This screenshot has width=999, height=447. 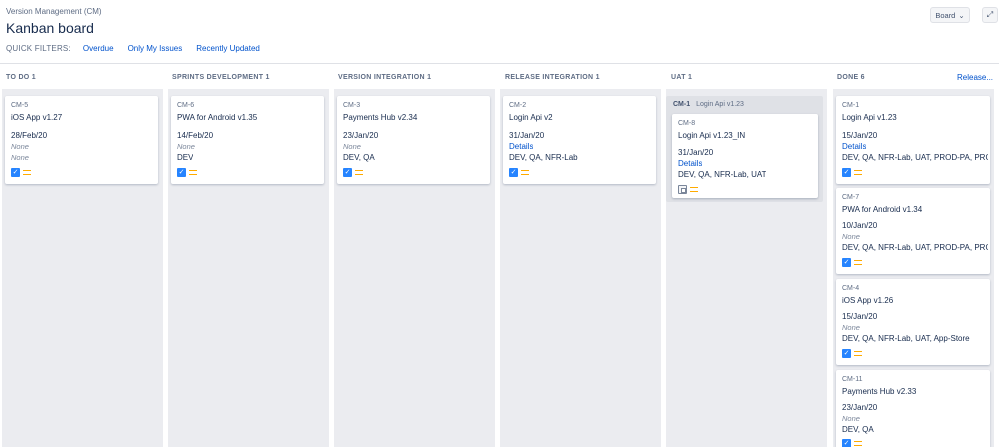 I want to click on issue-key: CM-6, so click(x=185, y=105).